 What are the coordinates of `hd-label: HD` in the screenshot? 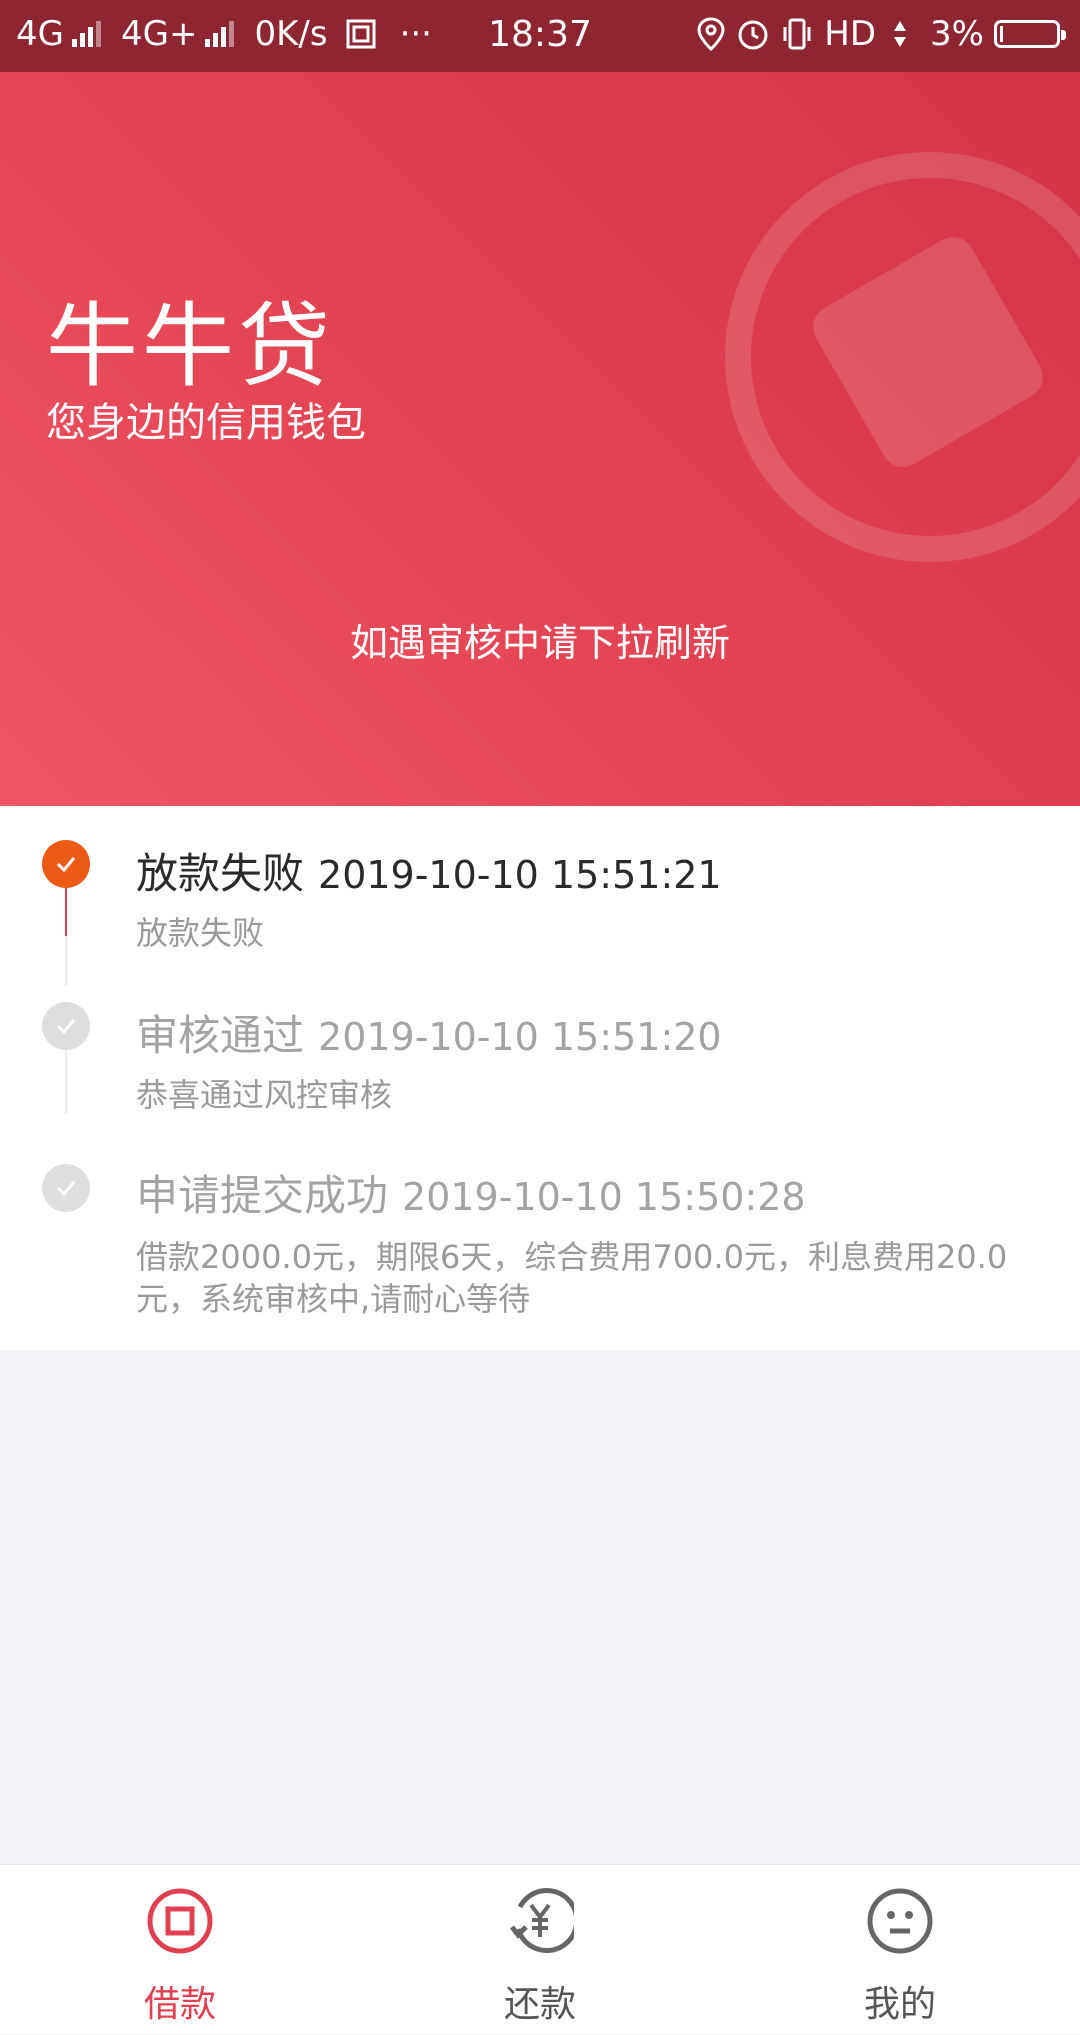 It's located at (850, 34).